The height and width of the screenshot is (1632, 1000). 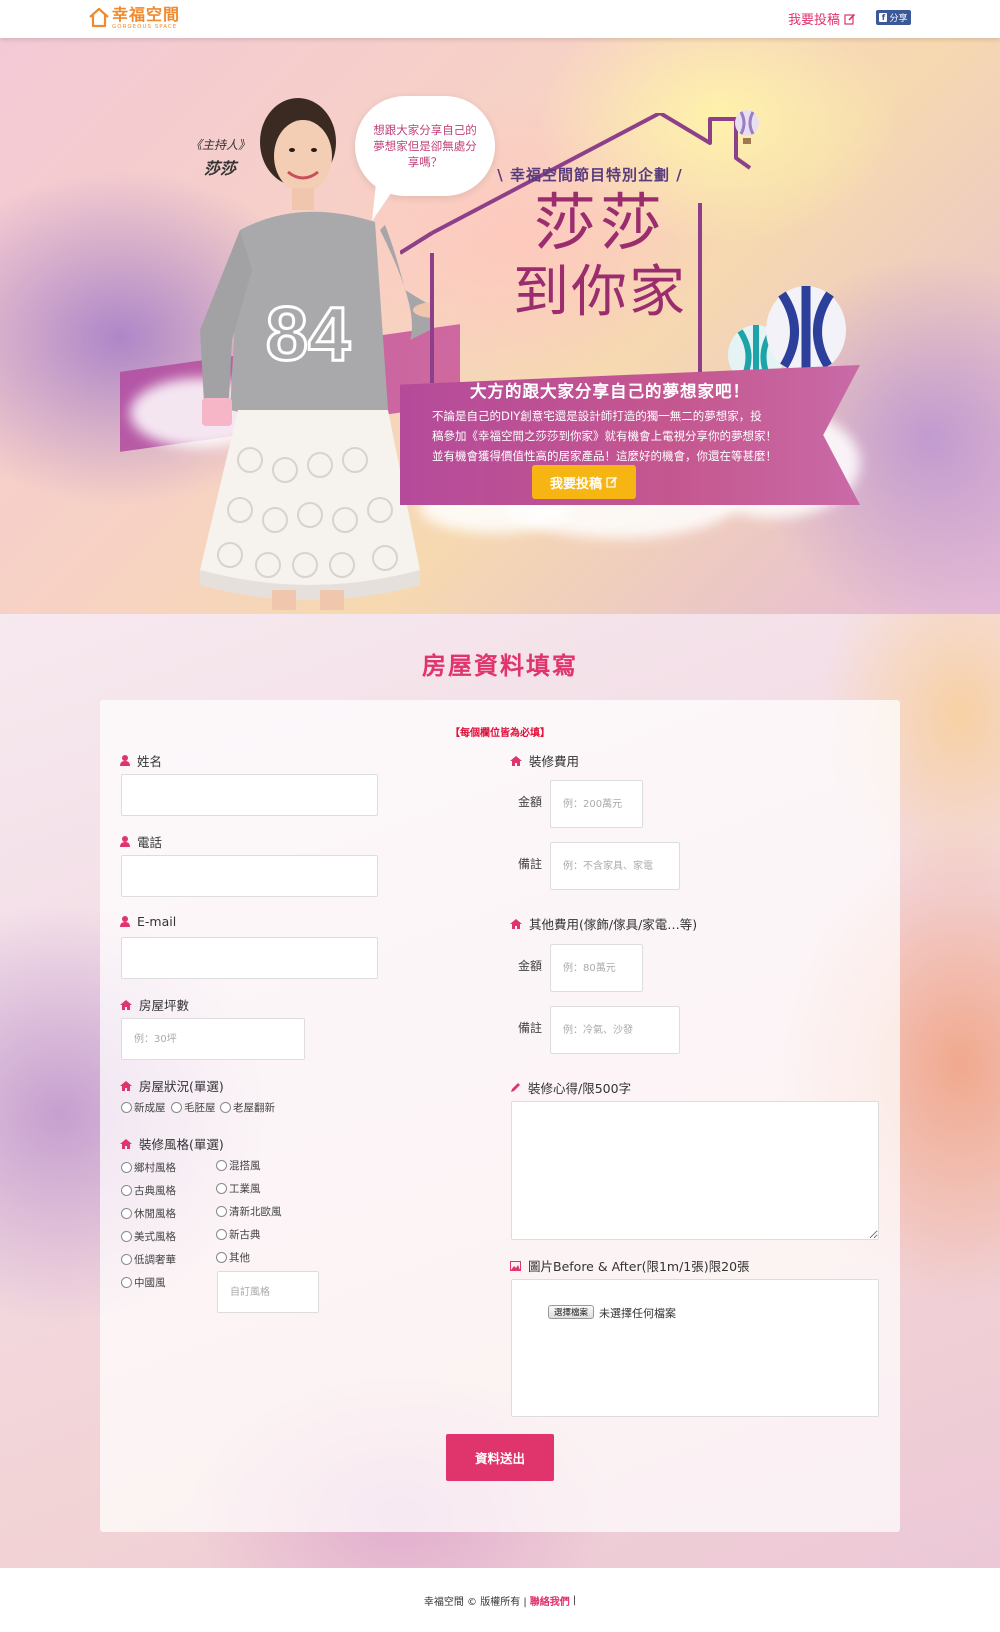 I want to click on style-option: 其他, so click(x=233, y=1257).